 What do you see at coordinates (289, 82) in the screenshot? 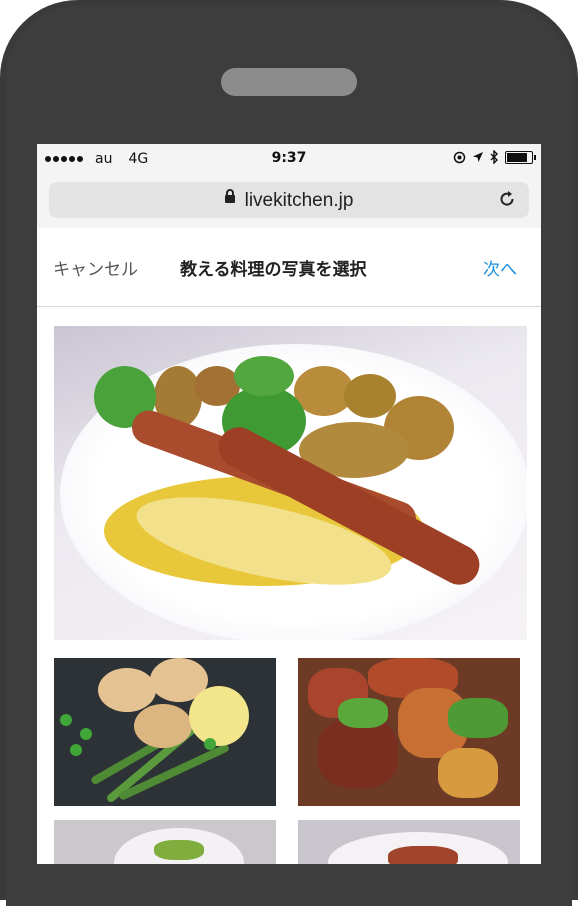
I see `speaker-grille` at bounding box center [289, 82].